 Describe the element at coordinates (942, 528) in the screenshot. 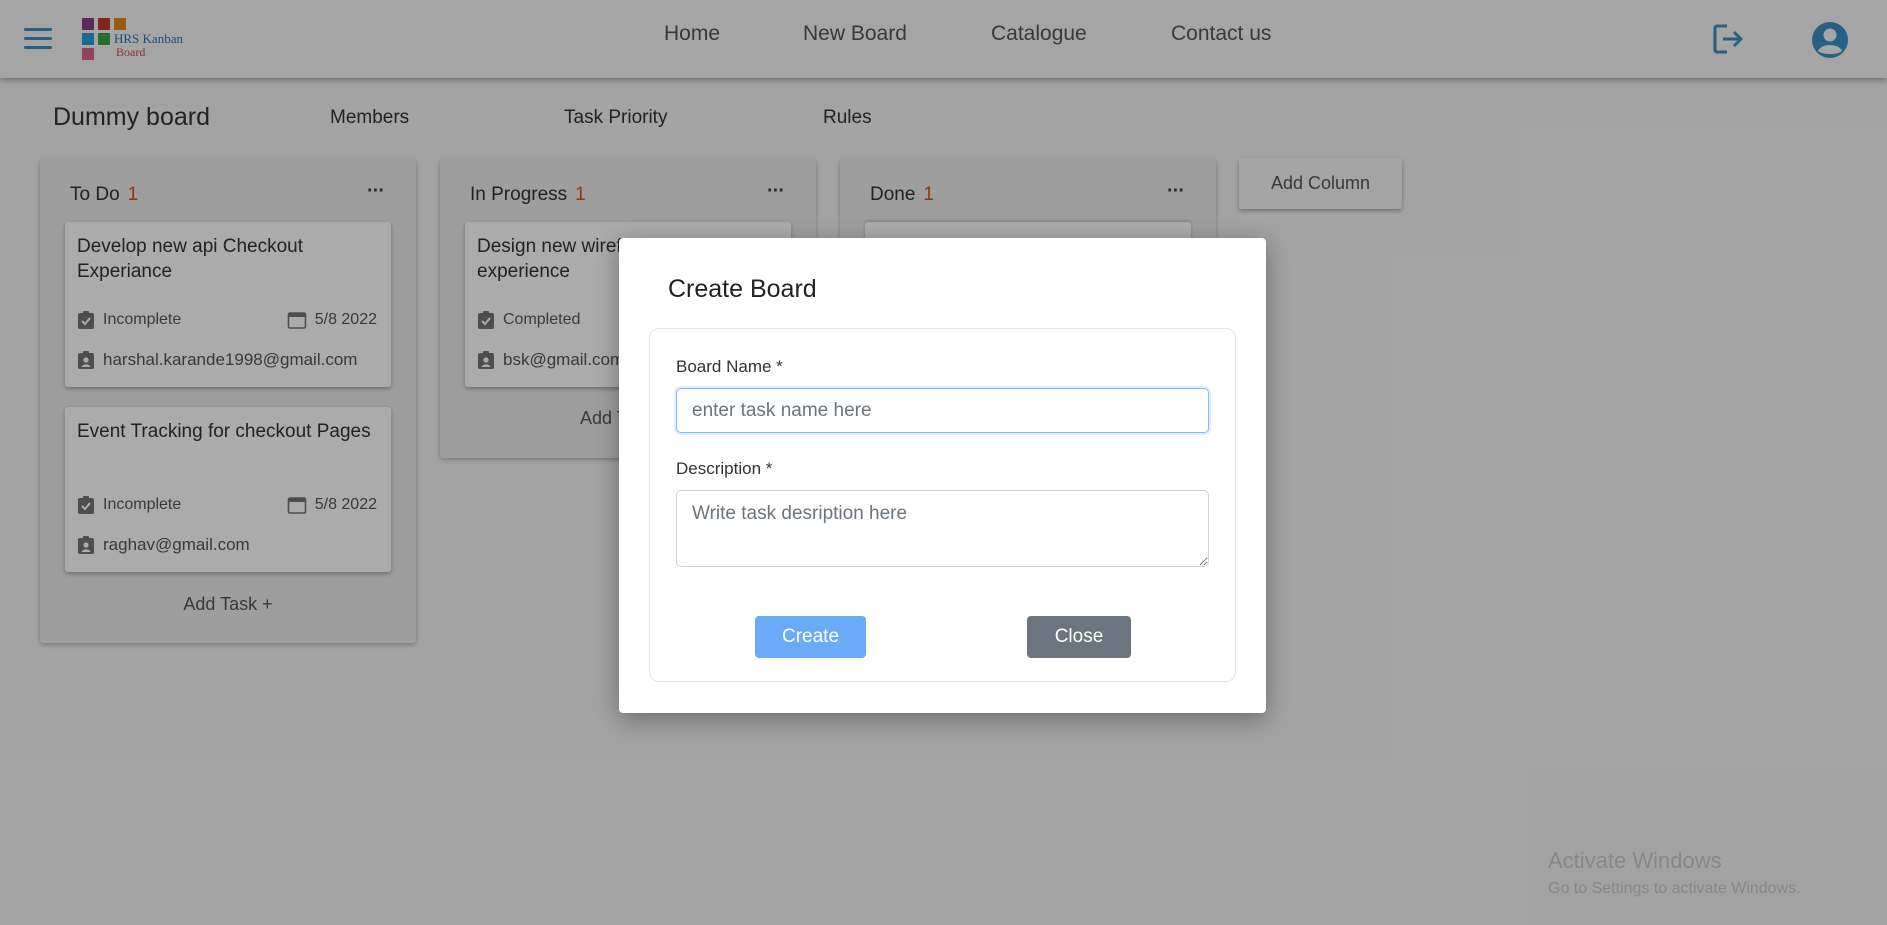

I see `description-textarea` at that location.